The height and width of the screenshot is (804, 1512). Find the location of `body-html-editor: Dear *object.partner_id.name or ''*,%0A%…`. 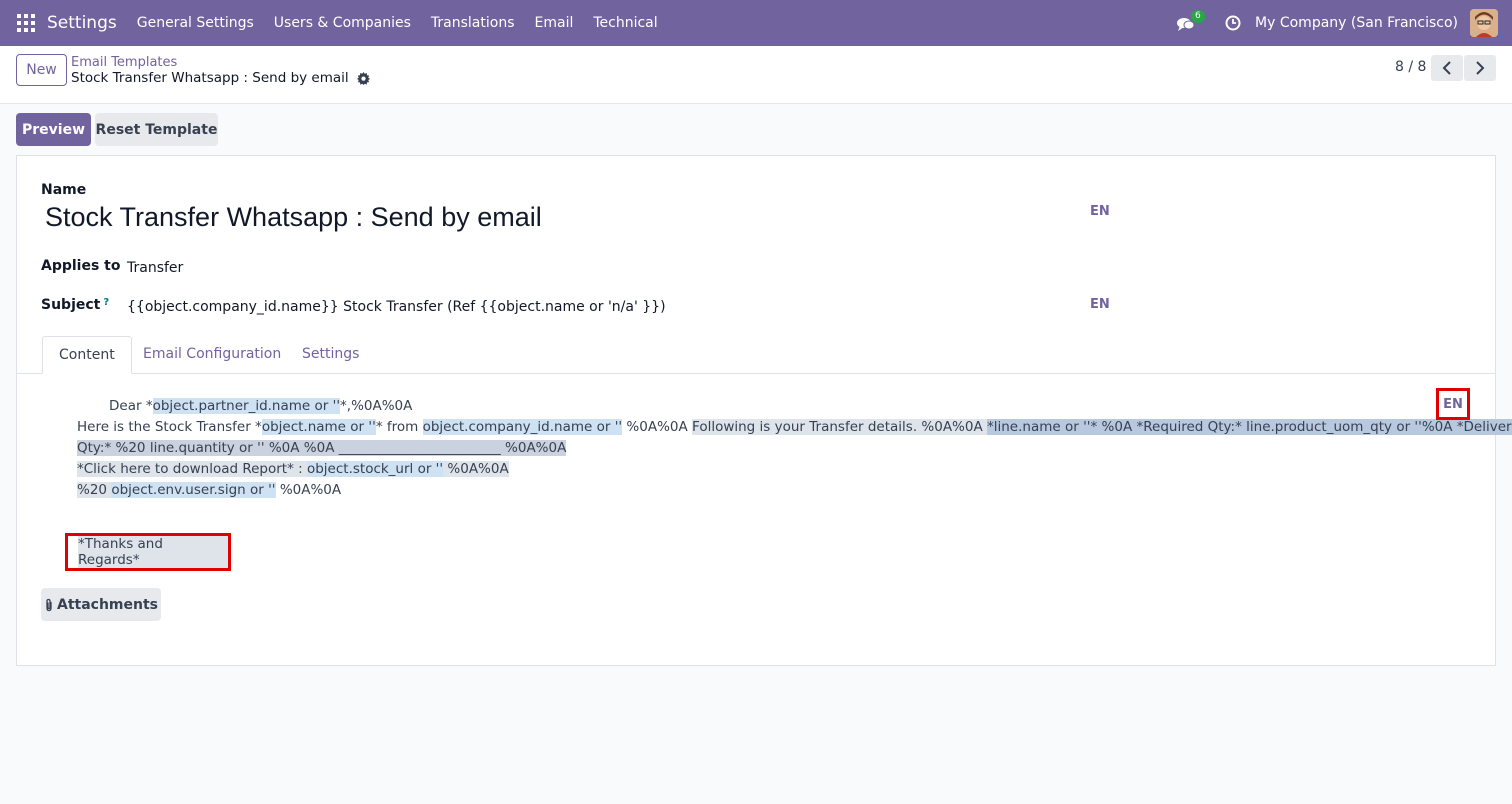

body-html-editor: Dear *object.partner_id.name or ''*,%0A%… is located at coordinates (794, 448).